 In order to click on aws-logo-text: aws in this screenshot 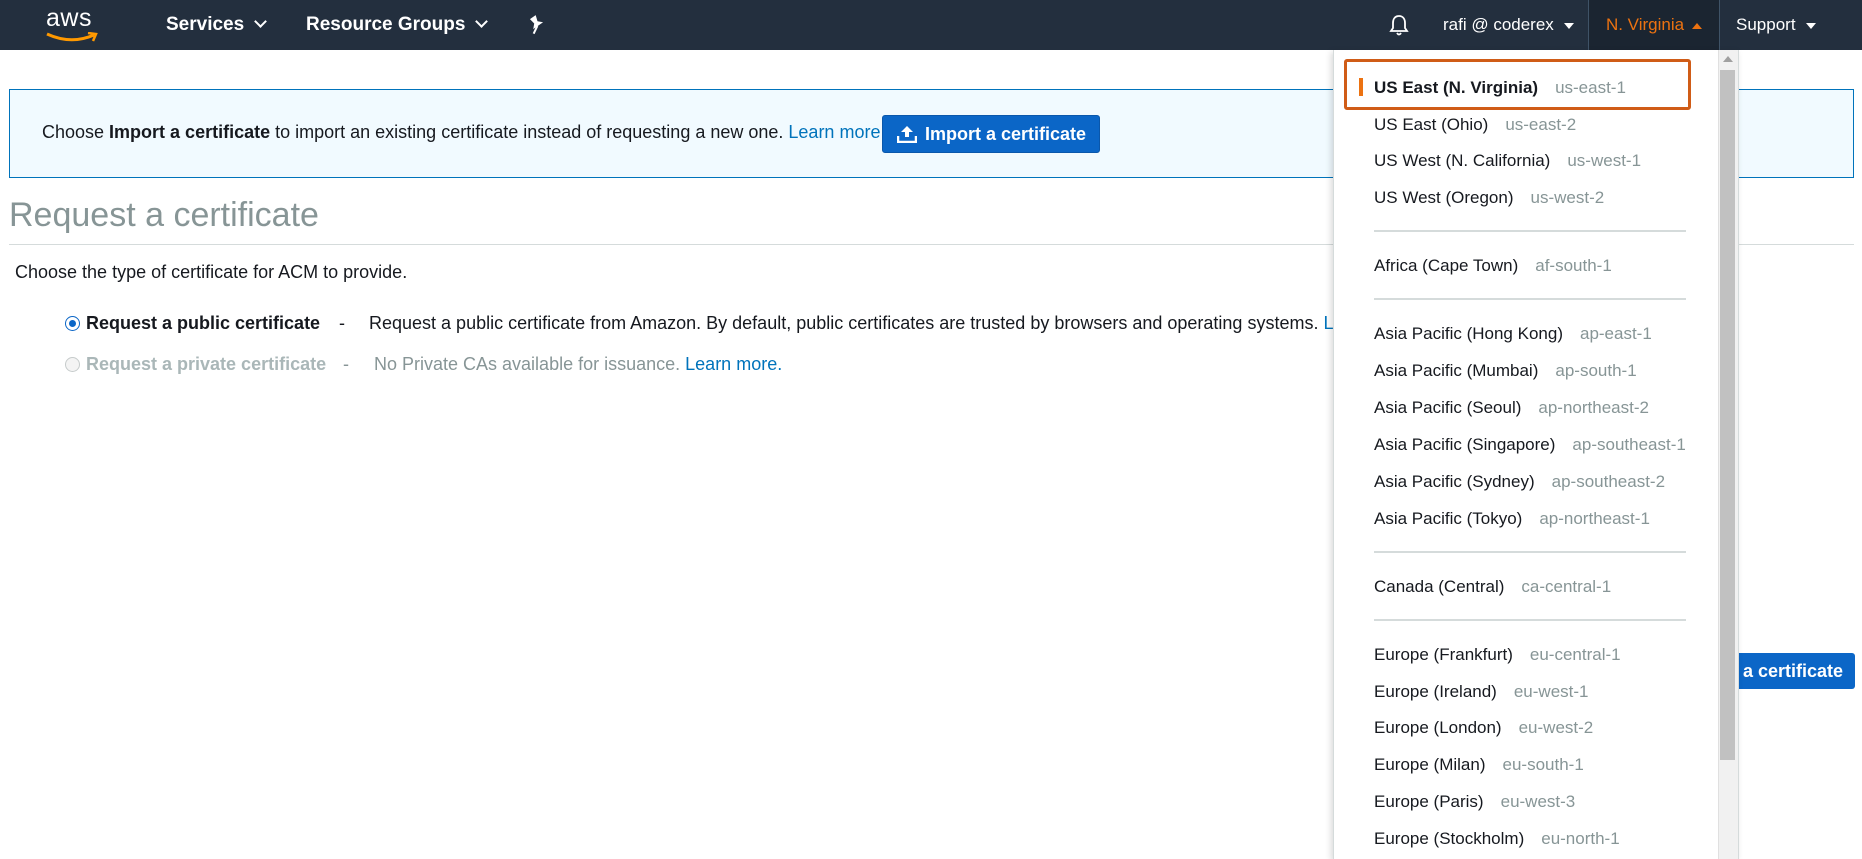, I will do `click(69, 18)`.